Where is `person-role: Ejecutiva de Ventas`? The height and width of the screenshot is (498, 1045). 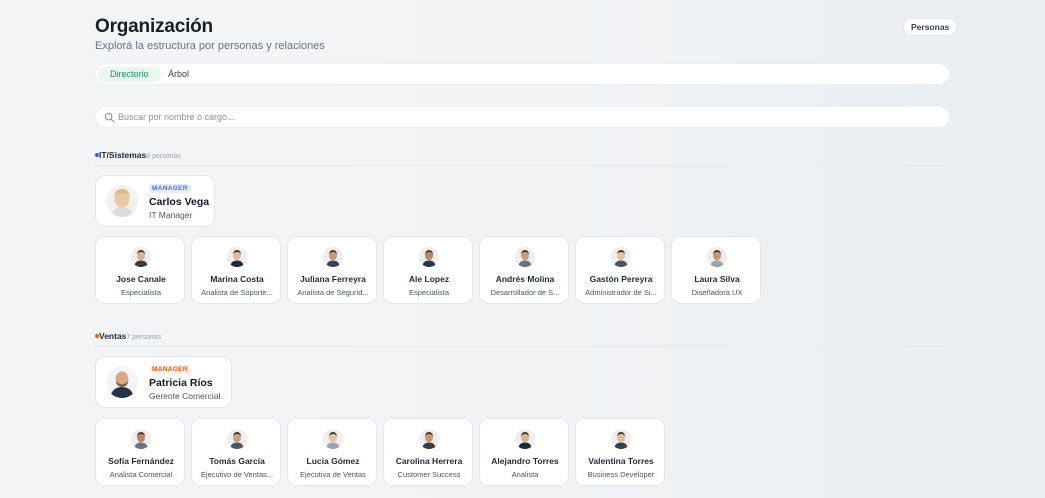
person-role: Ejecutiva de Ventas is located at coordinates (333, 474).